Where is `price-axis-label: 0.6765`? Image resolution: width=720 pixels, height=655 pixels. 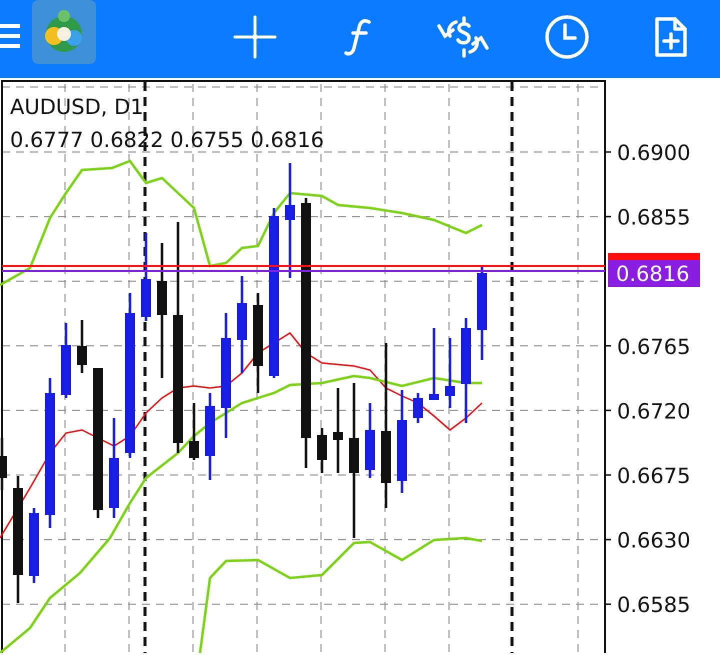
price-axis-label: 0.6765 is located at coordinates (653, 346).